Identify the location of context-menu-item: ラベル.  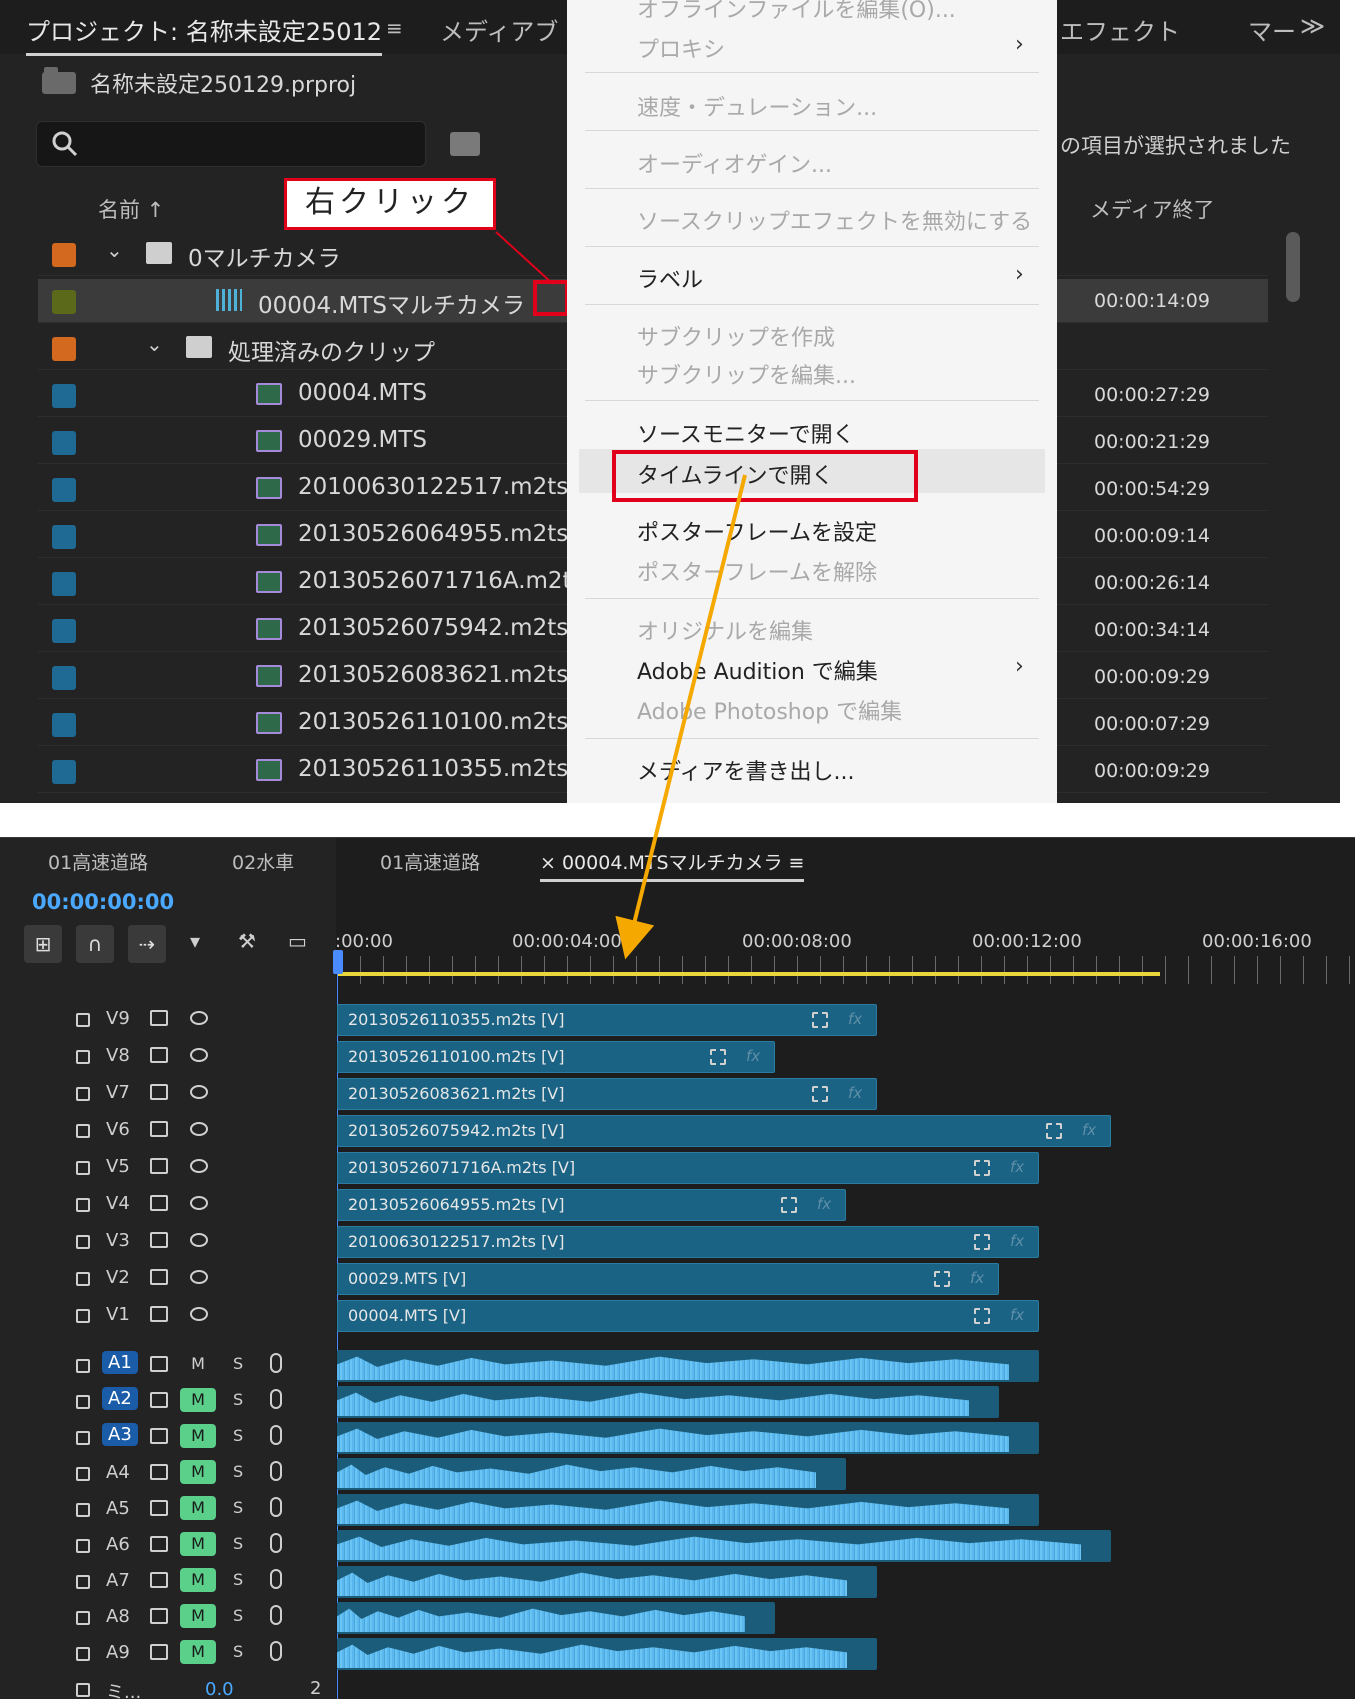
(670, 278).